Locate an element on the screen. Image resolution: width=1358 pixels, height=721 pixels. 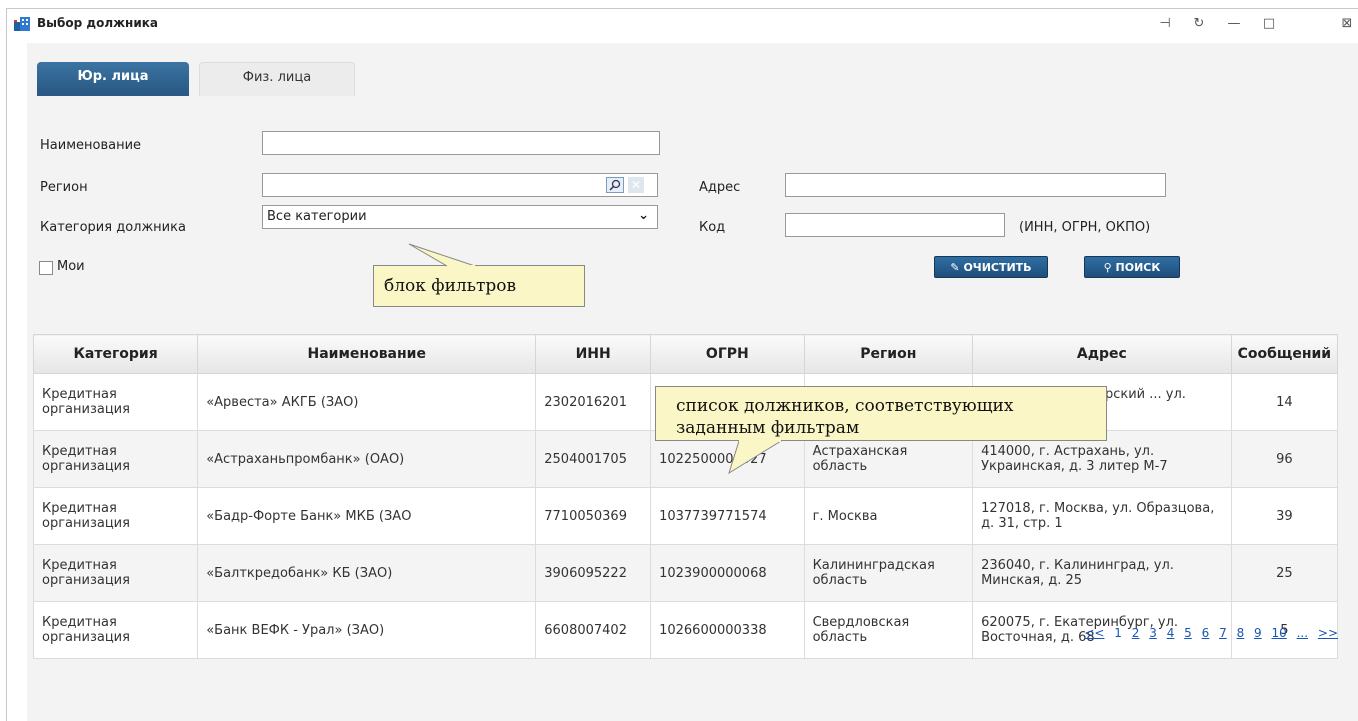
pager-page: 9 is located at coordinates (1258, 633).